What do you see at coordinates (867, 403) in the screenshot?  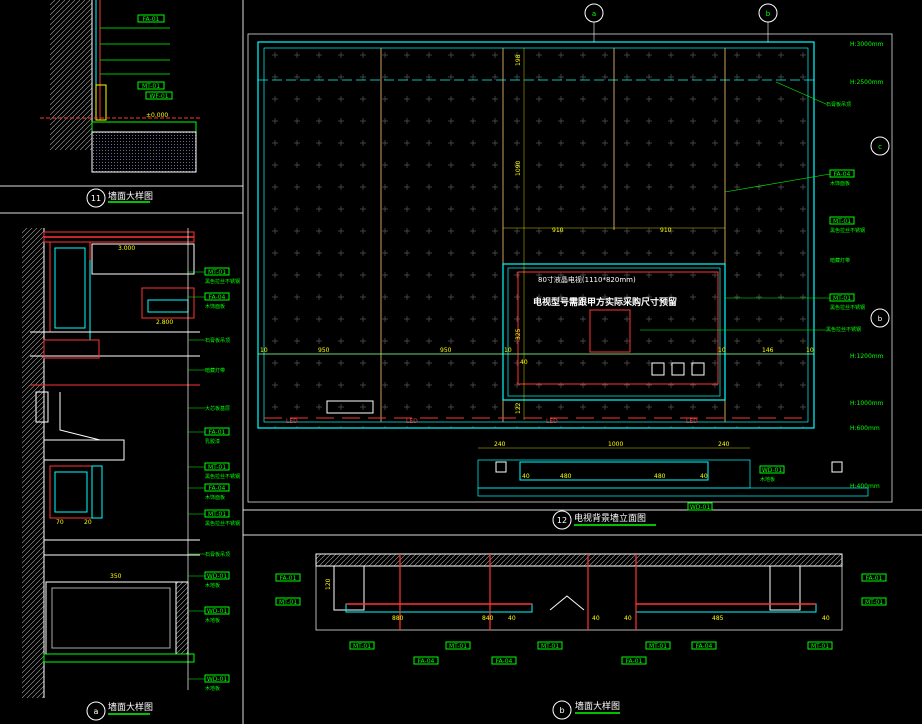 I see `height-level: H:1000mm` at bounding box center [867, 403].